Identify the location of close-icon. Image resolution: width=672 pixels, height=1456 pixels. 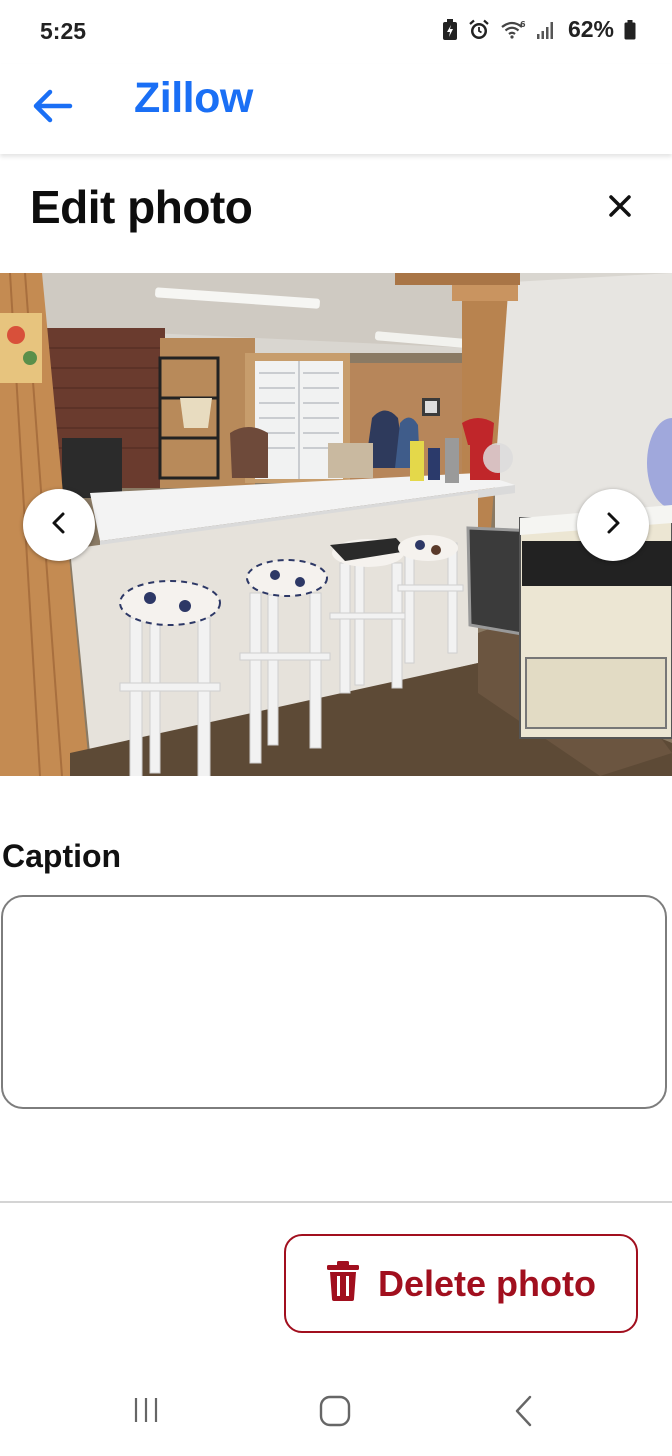
(620, 206).